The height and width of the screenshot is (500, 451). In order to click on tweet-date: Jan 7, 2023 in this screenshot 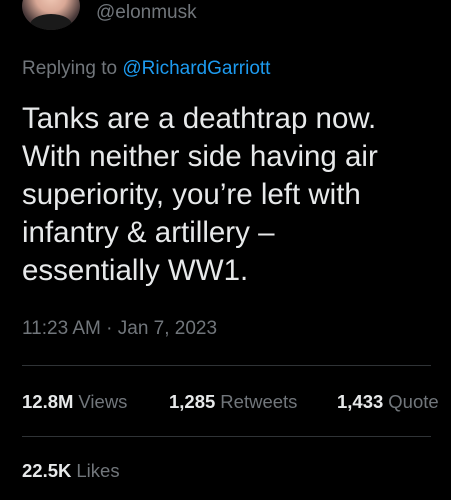, I will do `click(167, 328)`.